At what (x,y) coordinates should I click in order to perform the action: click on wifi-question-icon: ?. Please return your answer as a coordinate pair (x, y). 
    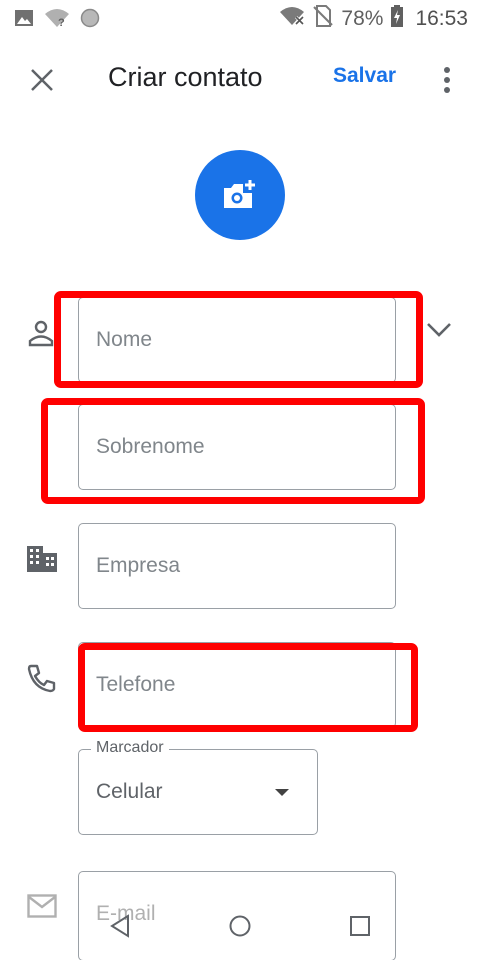
    Looking at the image, I should click on (57, 20).